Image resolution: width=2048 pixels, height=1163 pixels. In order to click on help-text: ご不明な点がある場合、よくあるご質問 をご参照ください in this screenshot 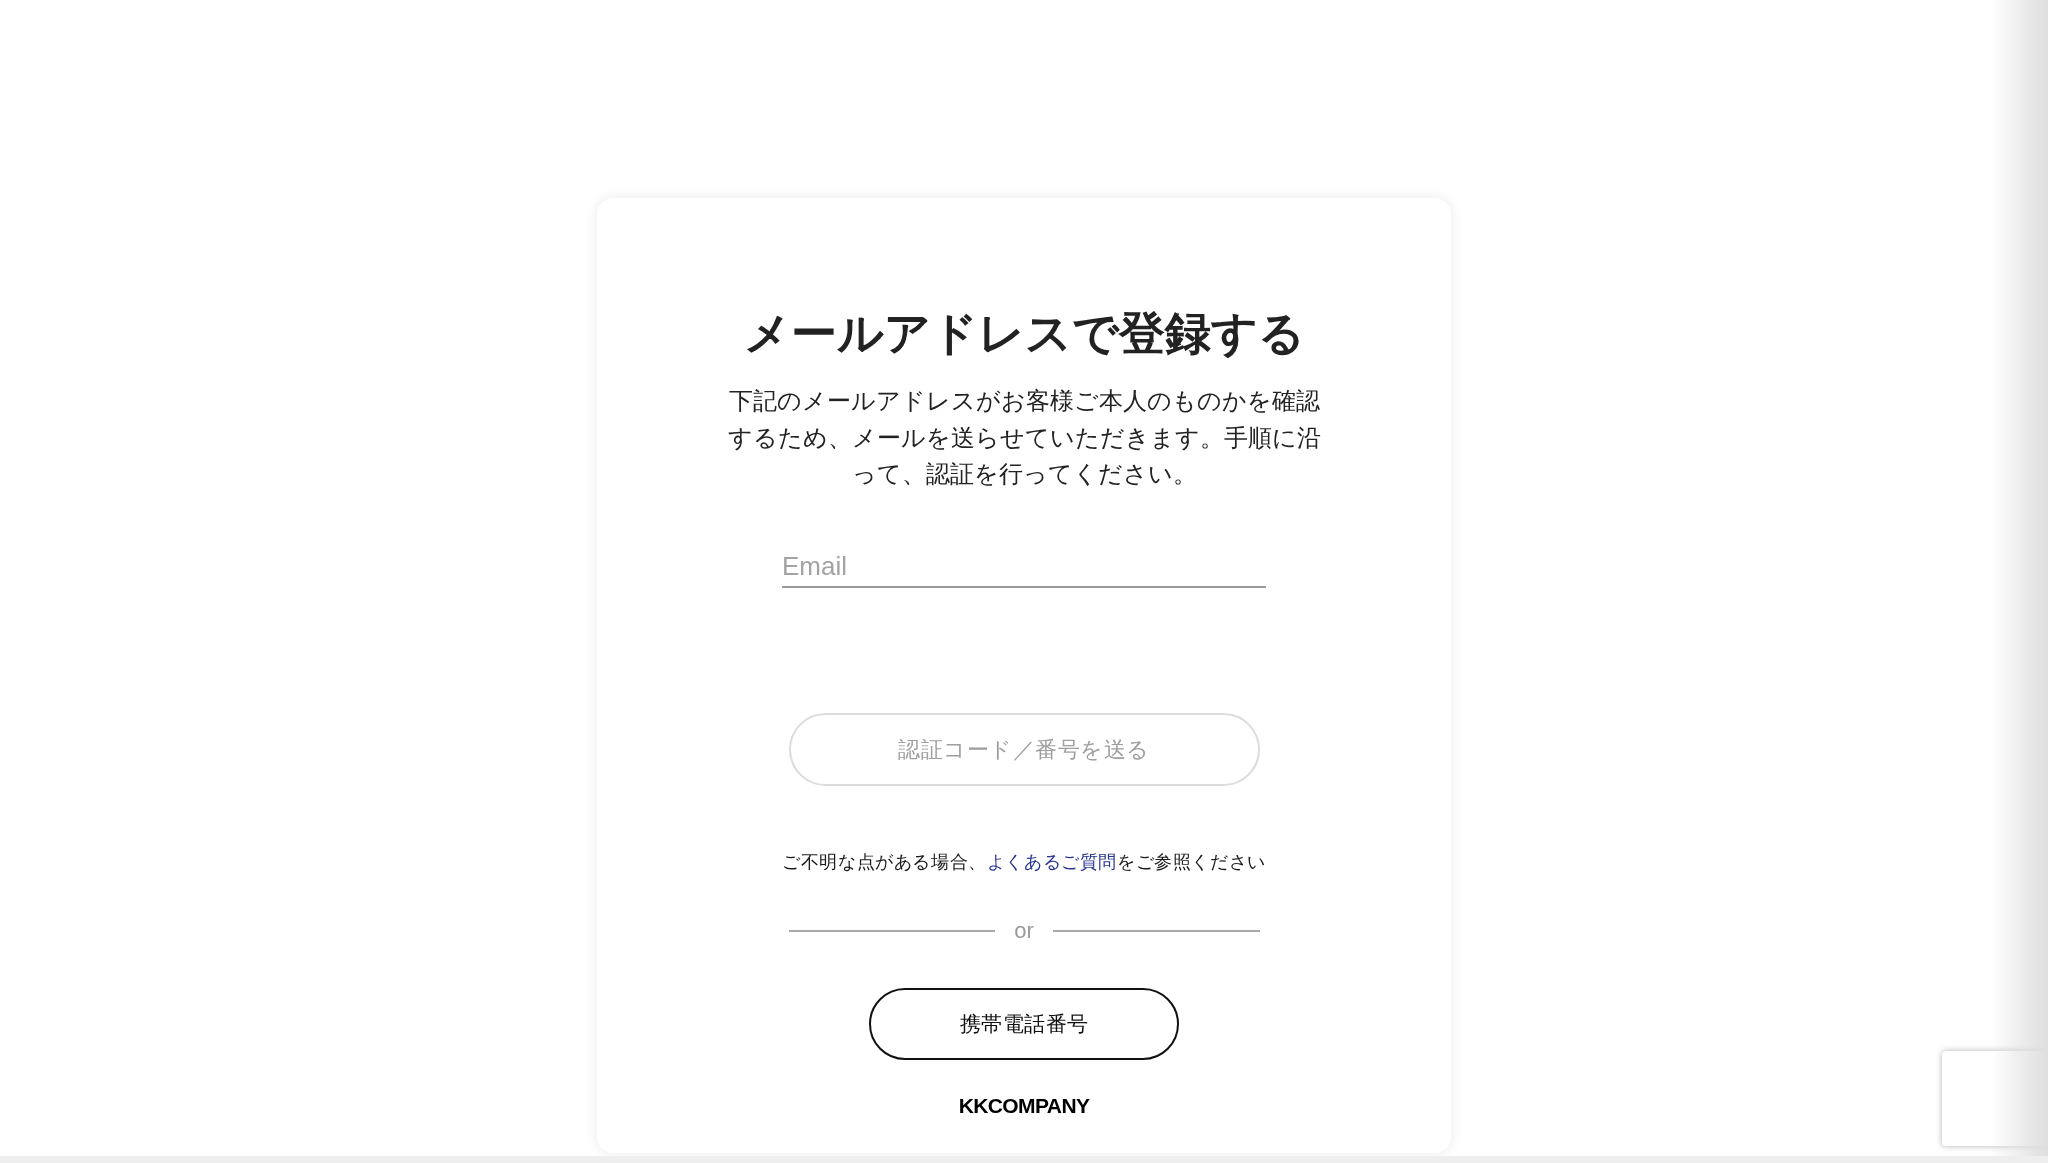, I will do `click(1024, 862)`.